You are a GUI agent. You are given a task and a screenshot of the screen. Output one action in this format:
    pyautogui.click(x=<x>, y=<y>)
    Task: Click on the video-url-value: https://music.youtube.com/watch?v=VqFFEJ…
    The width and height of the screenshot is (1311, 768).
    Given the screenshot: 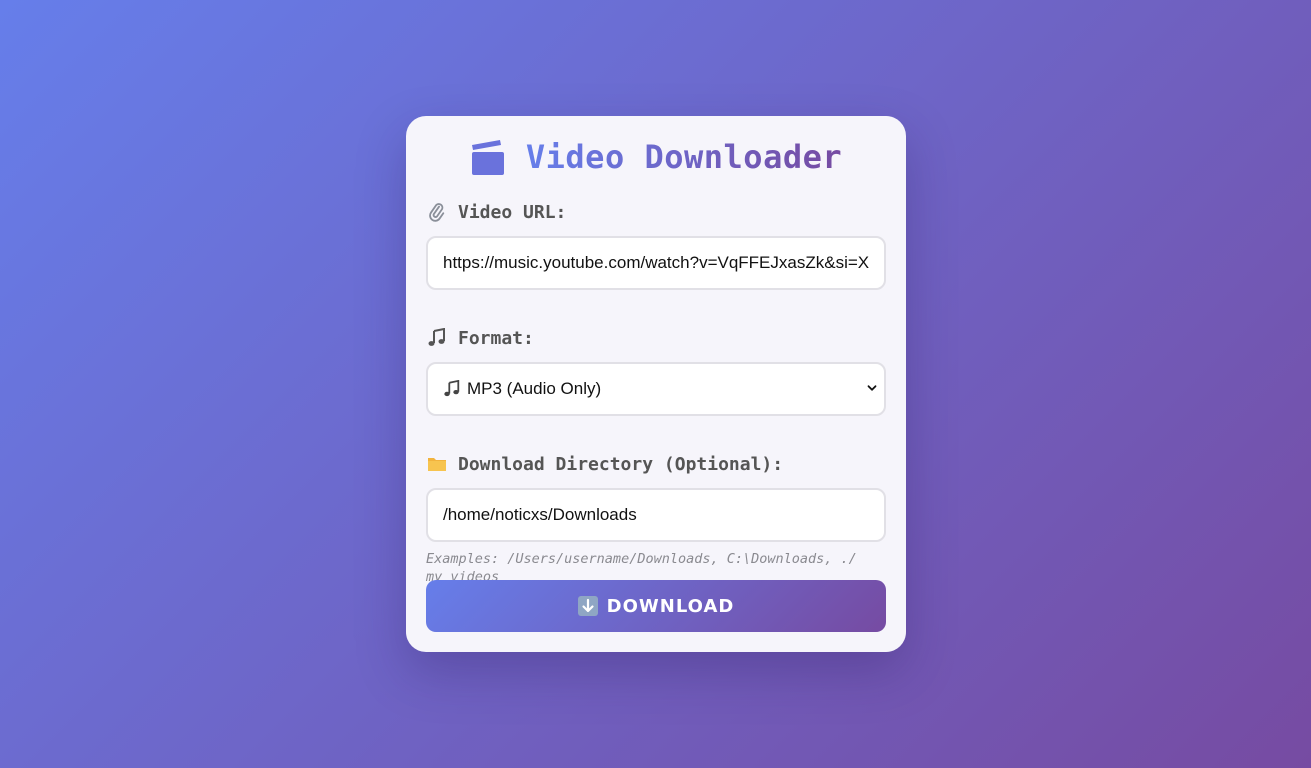 What is the action you would take?
    pyautogui.click(x=656, y=262)
    